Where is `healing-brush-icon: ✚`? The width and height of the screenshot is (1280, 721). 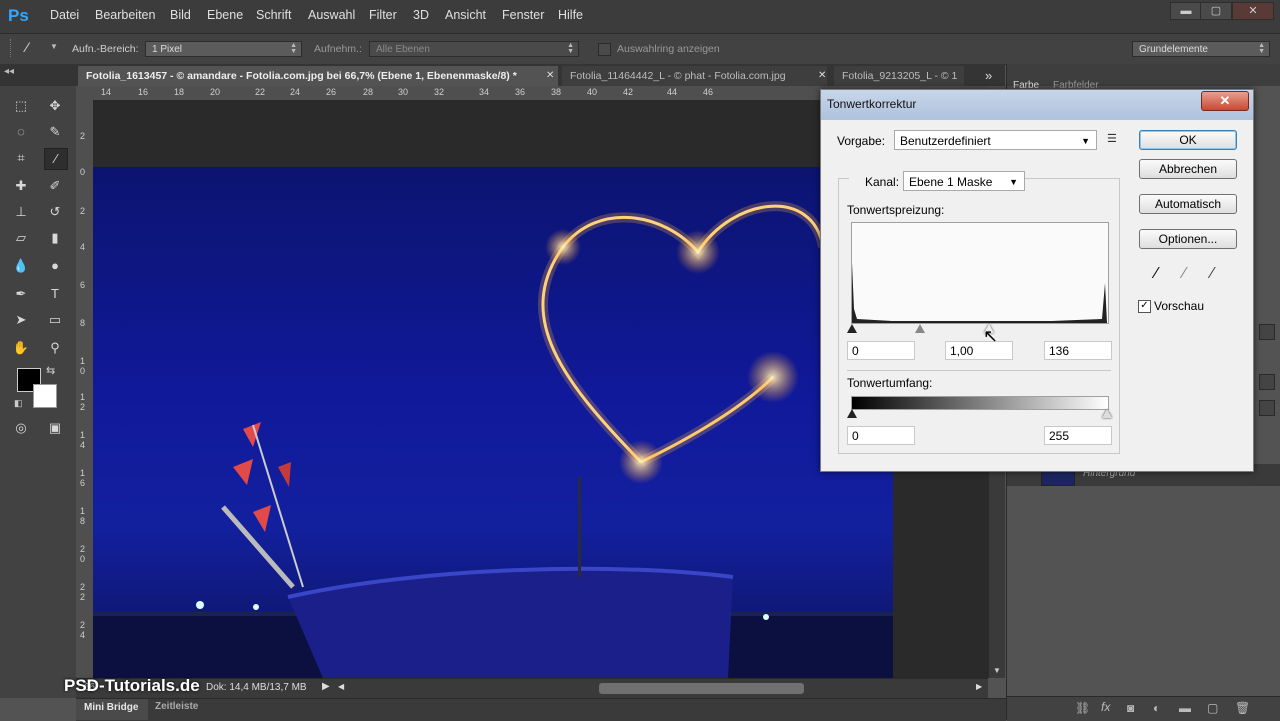 healing-brush-icon: ✚ is located at coordinates (21, 186).